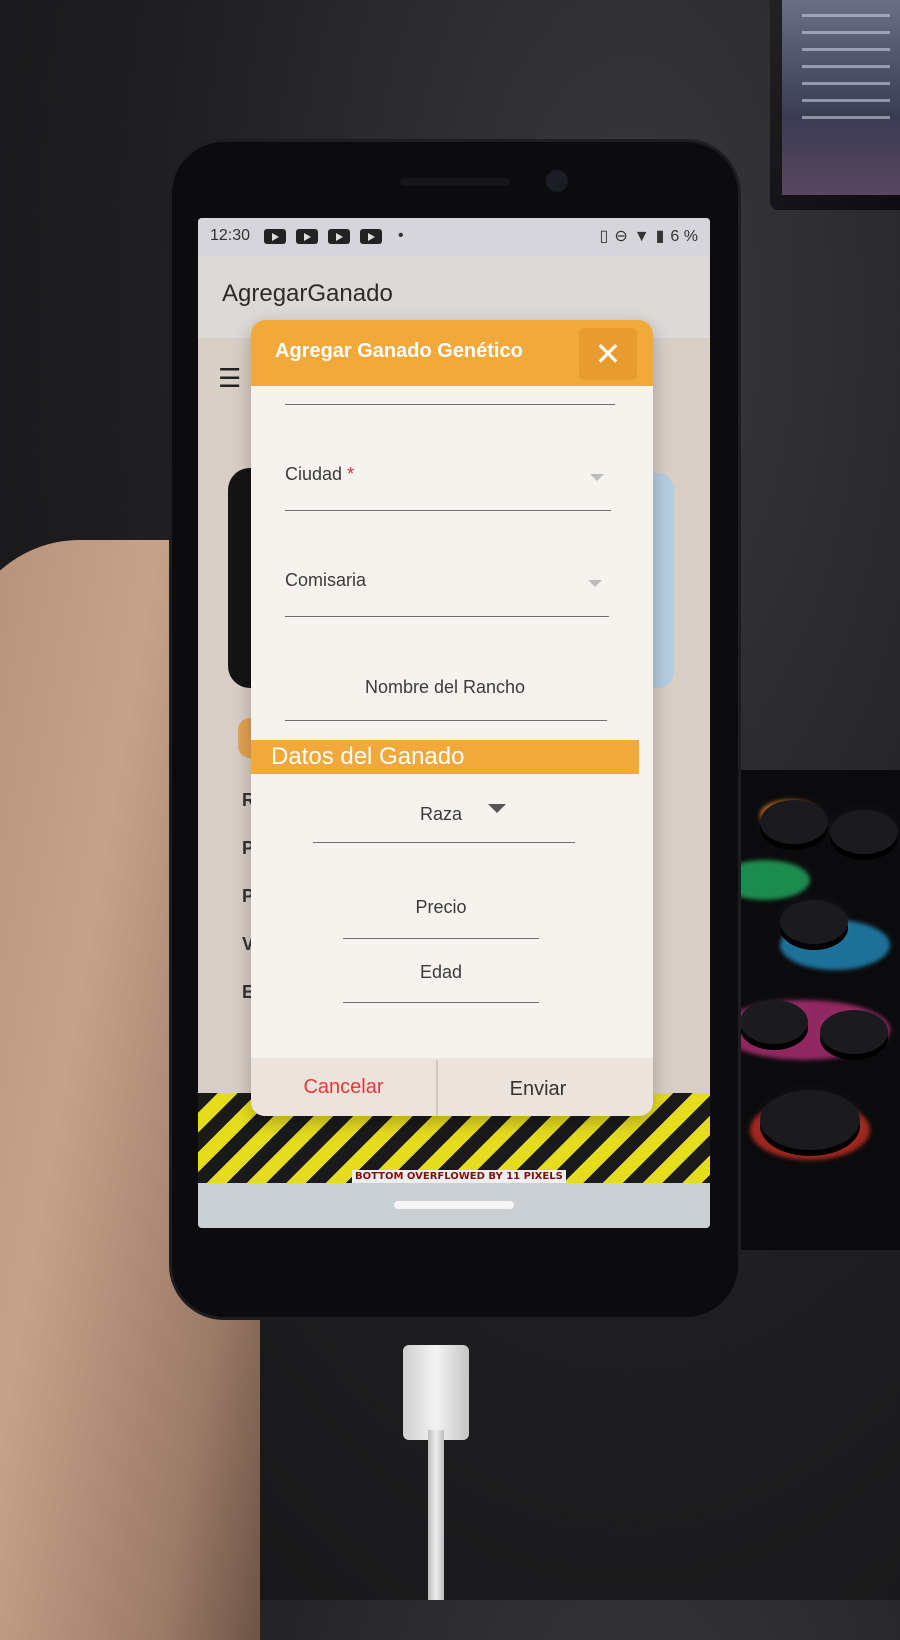  I want to click on status-time: 12:30, so click(230, 235).